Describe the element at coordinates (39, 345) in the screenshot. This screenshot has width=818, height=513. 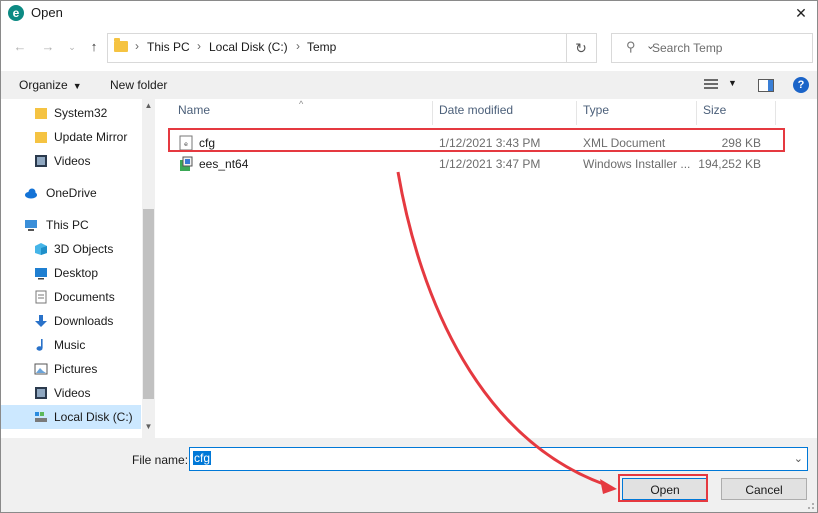
I see `music-icon` at that location.